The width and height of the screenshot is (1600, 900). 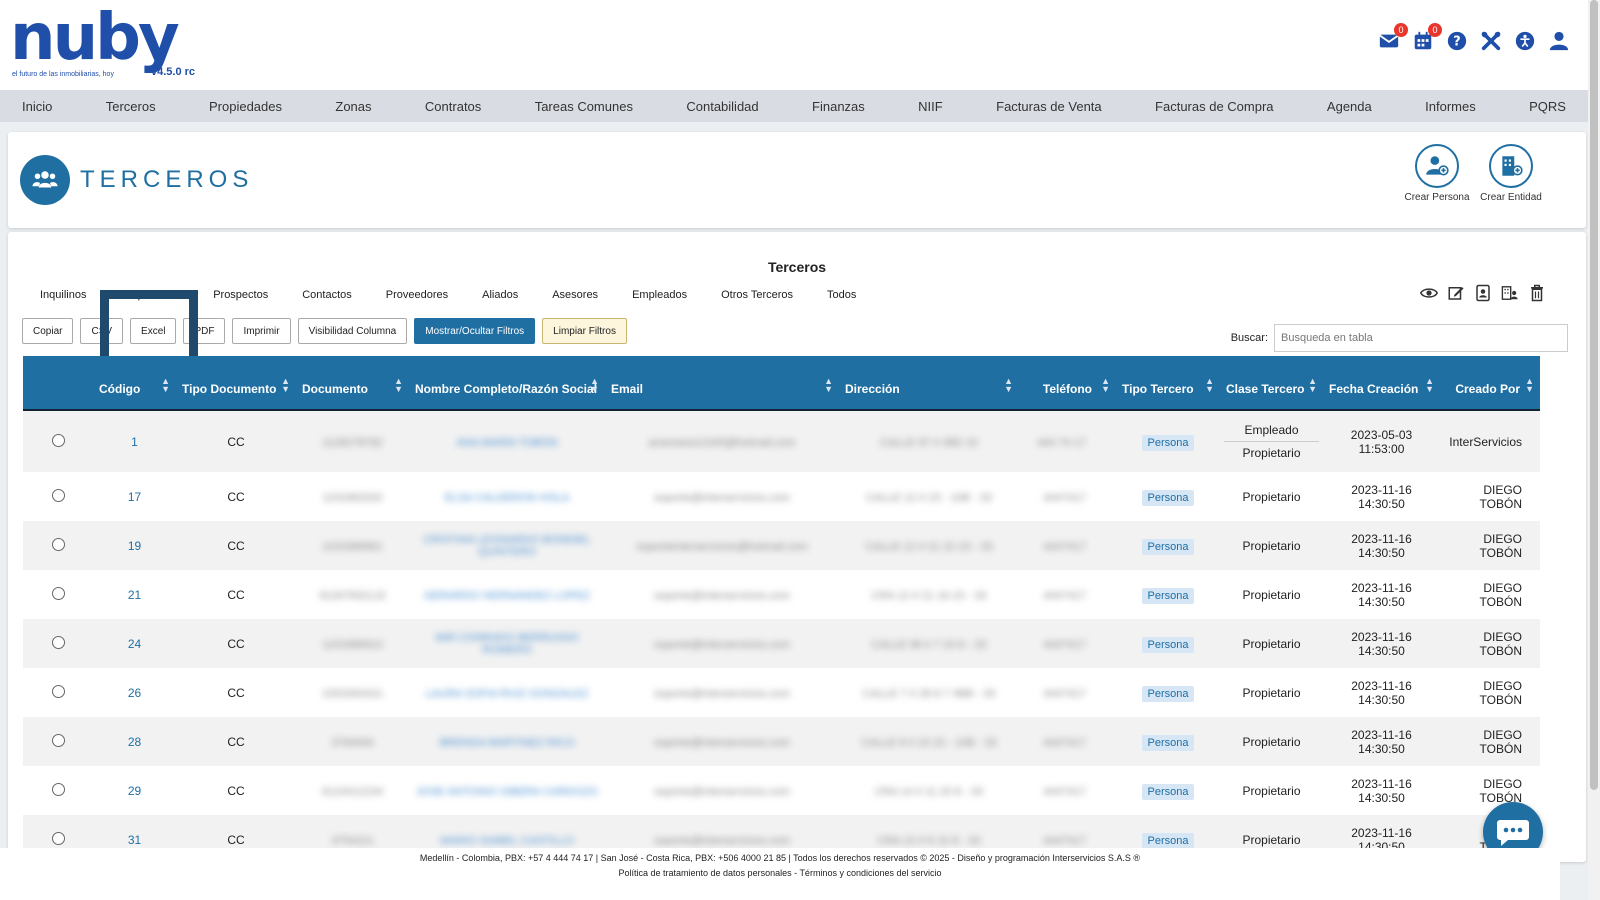 What do you see at coordinates (1547, 106) in the screenshot?
I see `nav-pqrs: PQRS` at bounding box center [1547, 106].